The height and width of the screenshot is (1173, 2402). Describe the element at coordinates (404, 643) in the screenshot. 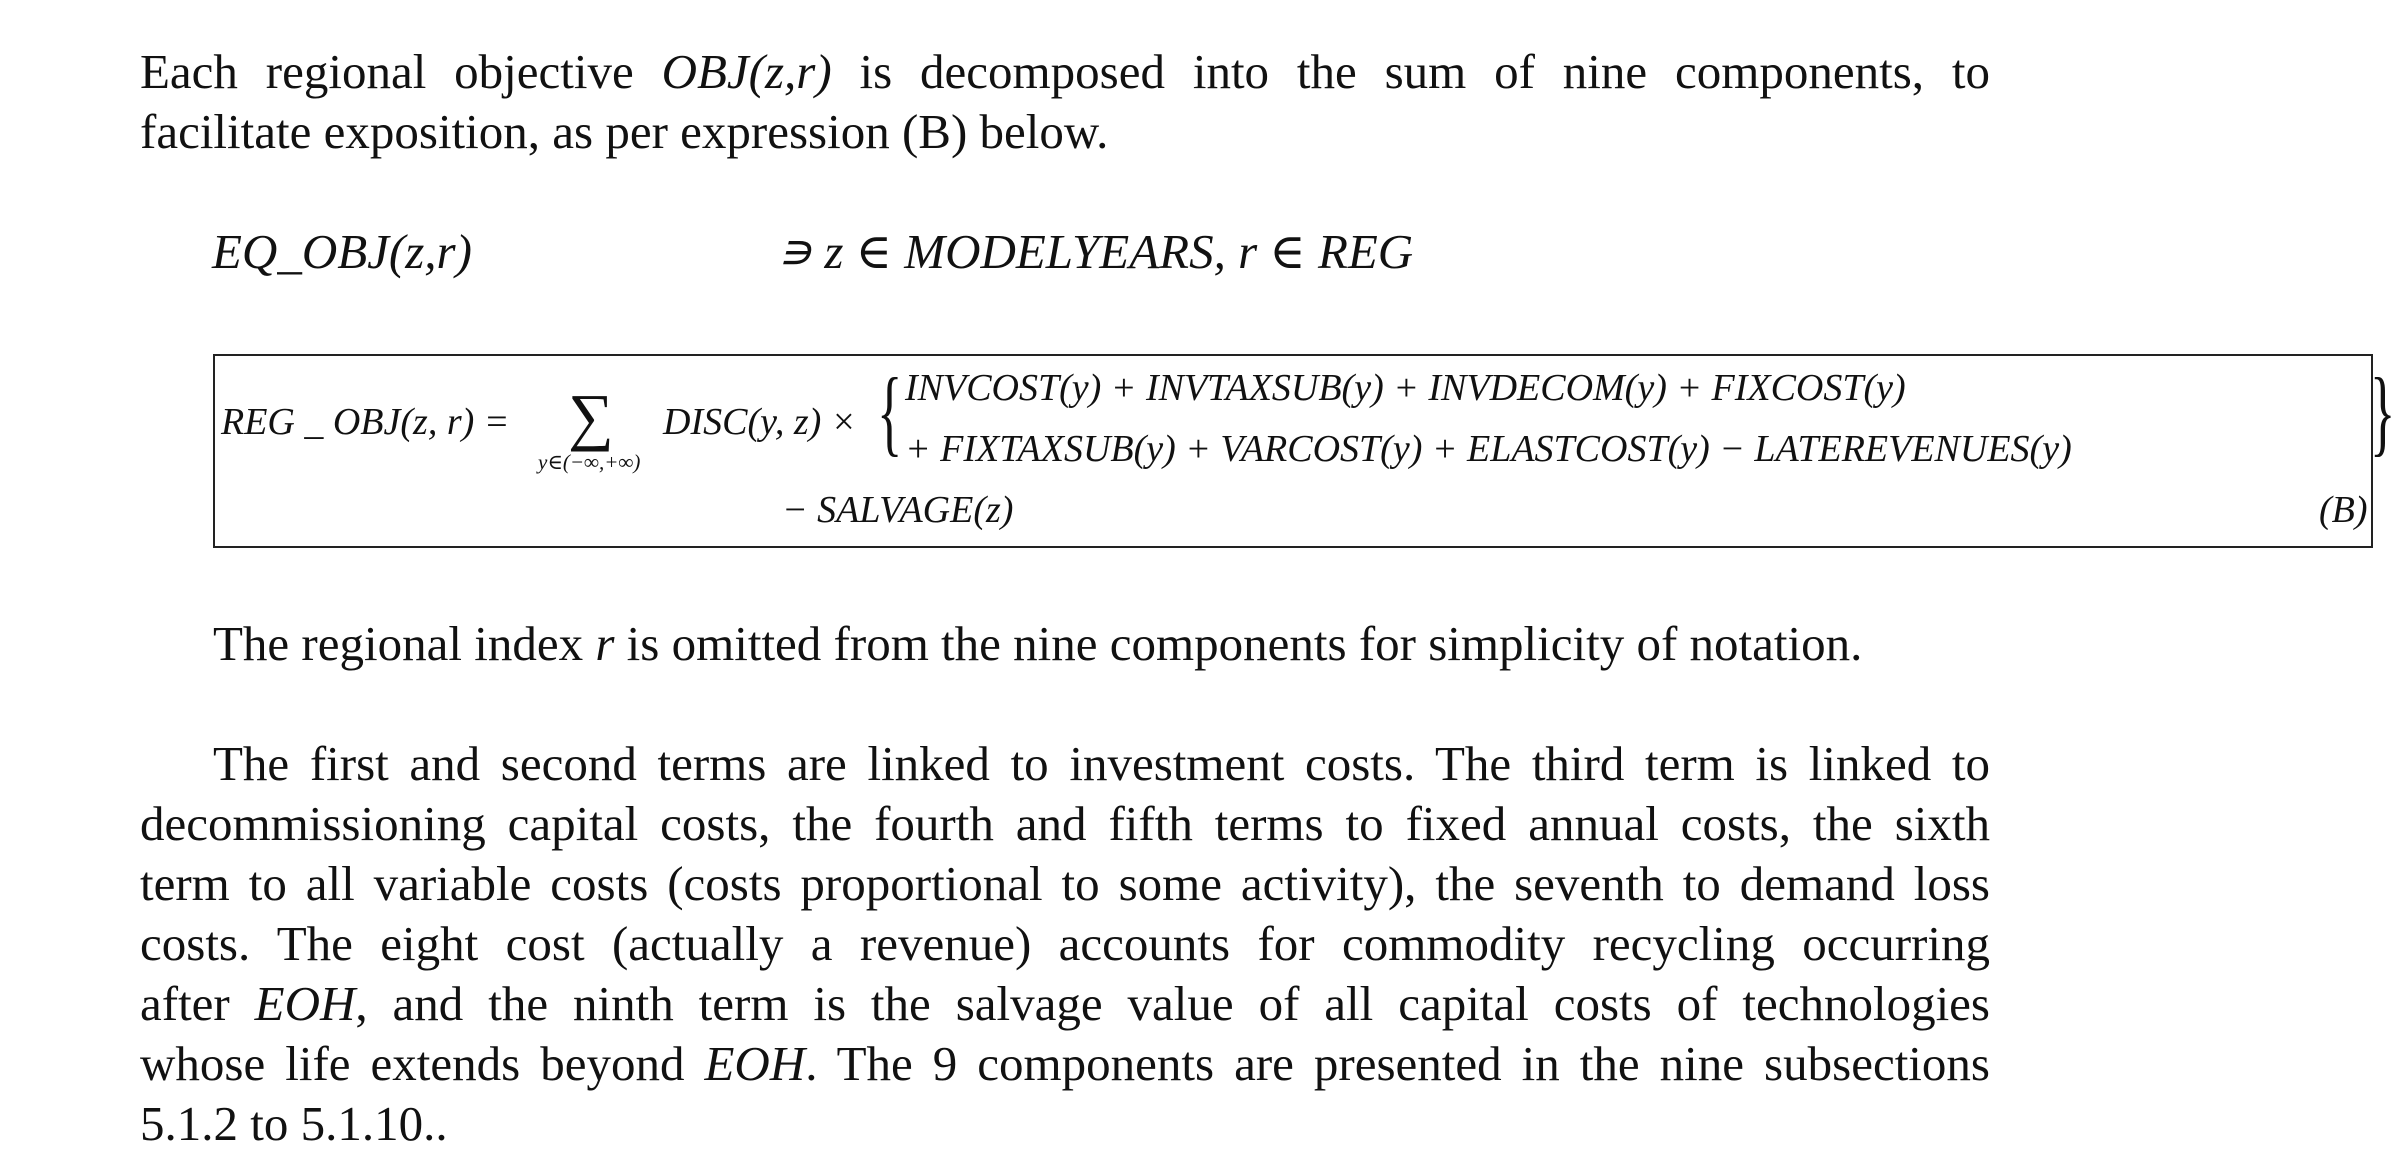

I see `notation-text: The regional index` at that location.